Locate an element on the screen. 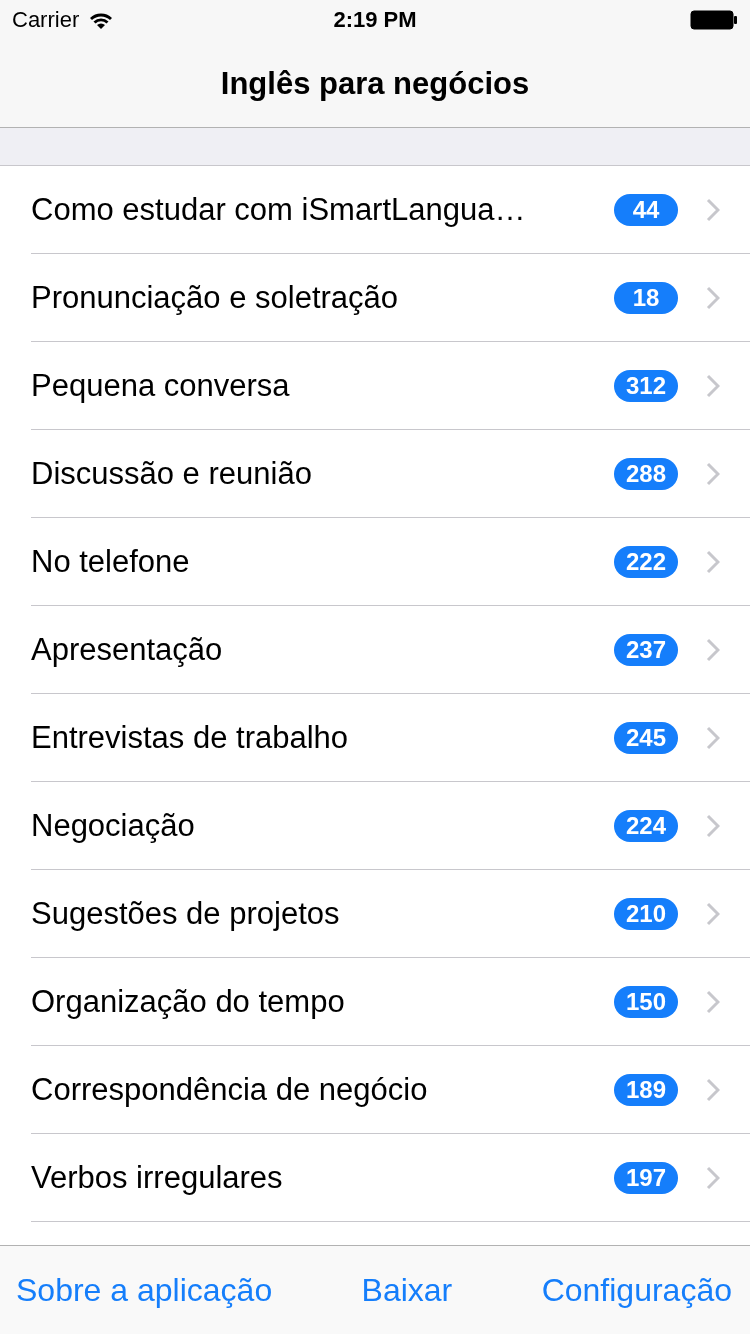  list-row: Sugestões de projetos 210 is located at coordinates (375, 914).